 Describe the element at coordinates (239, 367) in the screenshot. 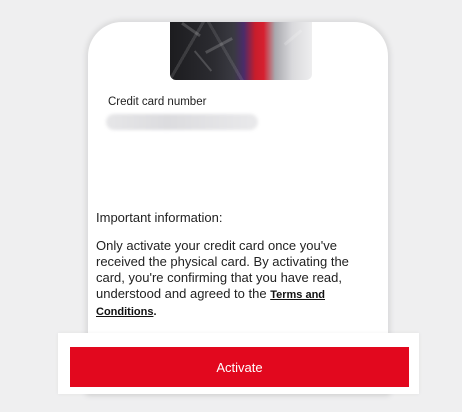

I see `activate-button: Activate` at that location.